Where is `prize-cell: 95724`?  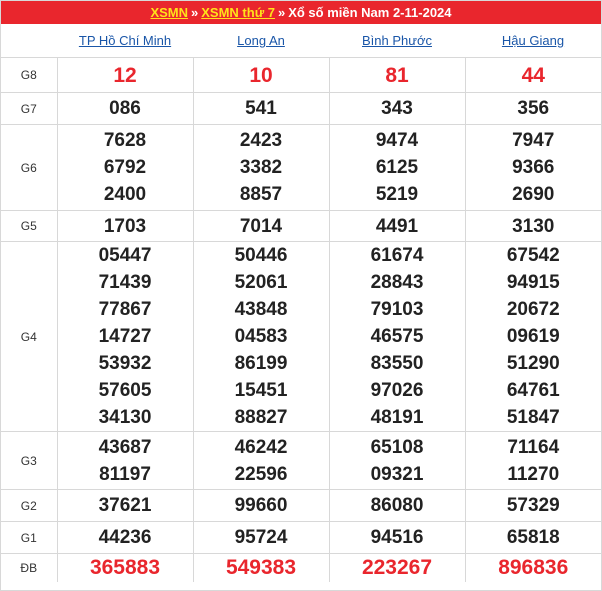
prize-cell: 95724 is located at coordinates (260, 537).